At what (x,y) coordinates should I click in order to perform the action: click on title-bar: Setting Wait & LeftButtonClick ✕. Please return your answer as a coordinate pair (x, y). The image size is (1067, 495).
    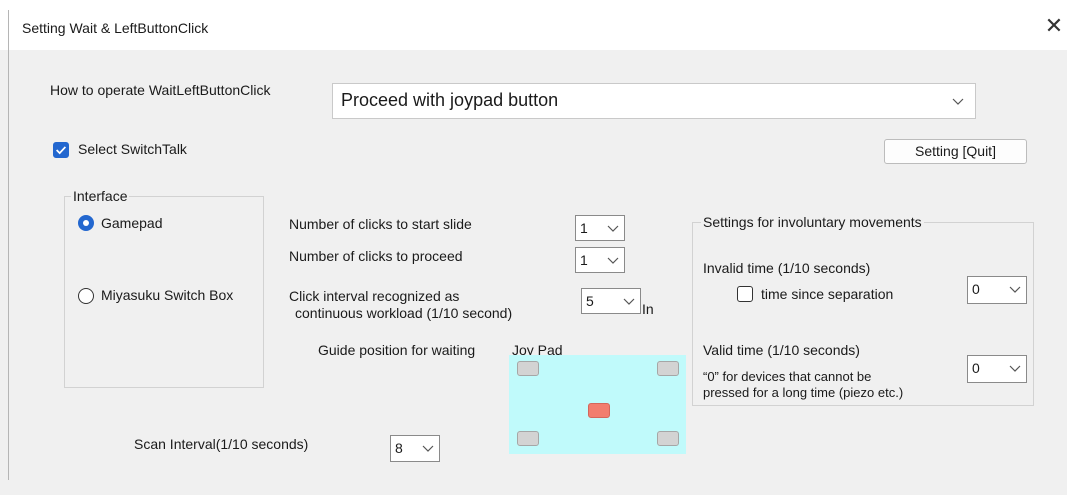
    Looking at the image, I should click on (533, 25).